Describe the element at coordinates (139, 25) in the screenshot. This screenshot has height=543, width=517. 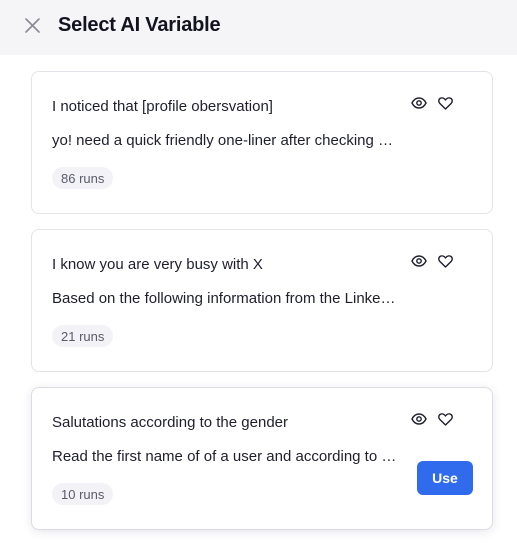
I see `dialog-title: Select AI Variable` at that location.